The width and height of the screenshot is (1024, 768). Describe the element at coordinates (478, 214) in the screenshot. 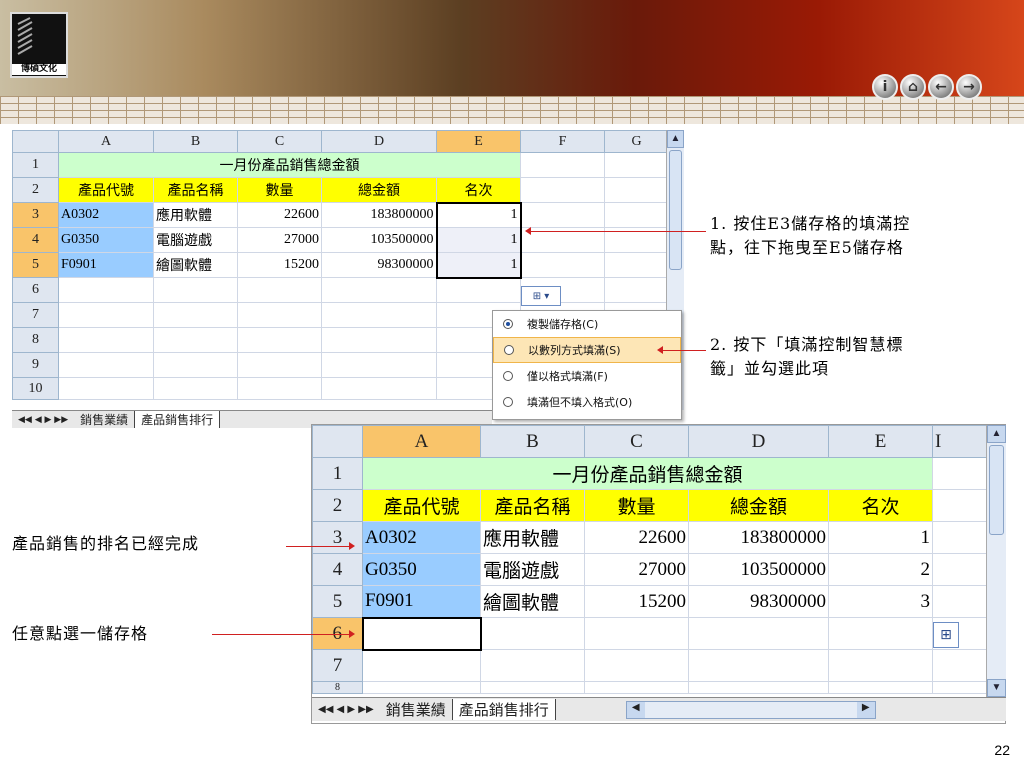

I see `cell-e3: 1` at that location.